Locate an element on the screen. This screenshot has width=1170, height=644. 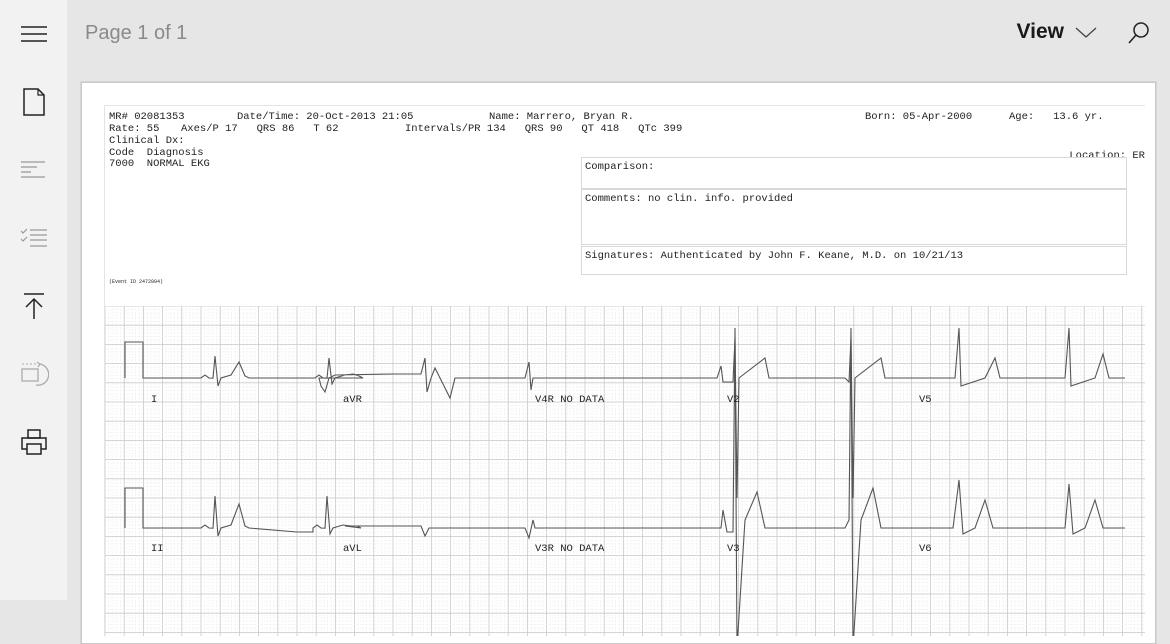
hamburger-menu-icon is located at coordinates (33, 34).